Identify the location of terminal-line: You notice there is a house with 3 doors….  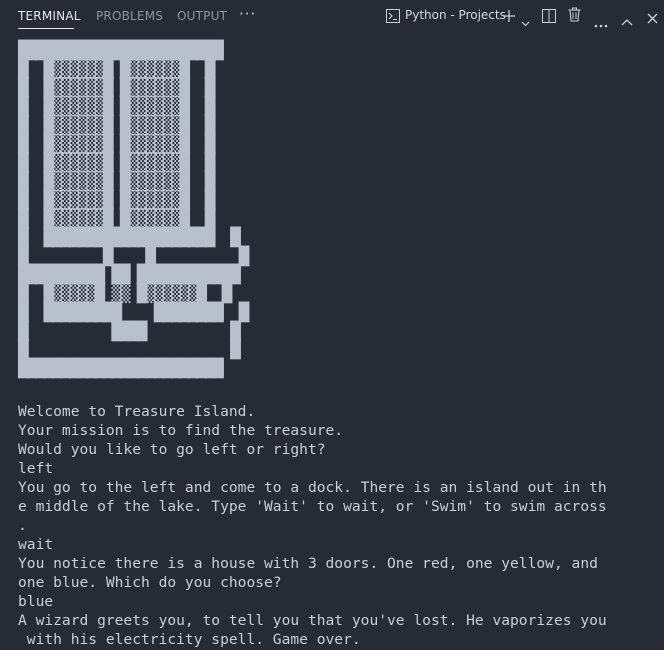
(308, 563).